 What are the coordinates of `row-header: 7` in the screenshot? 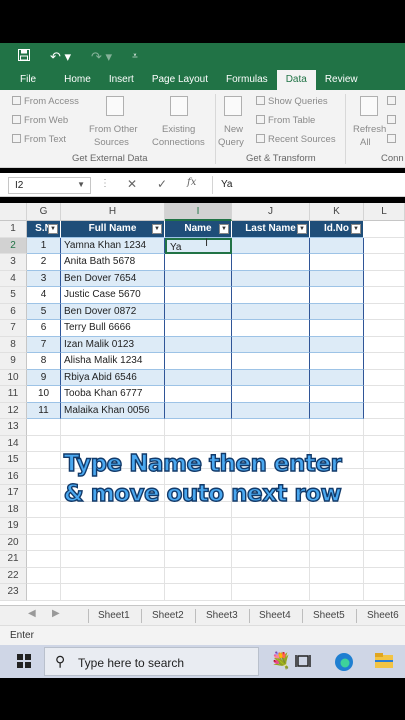 It's located at (13, 328).